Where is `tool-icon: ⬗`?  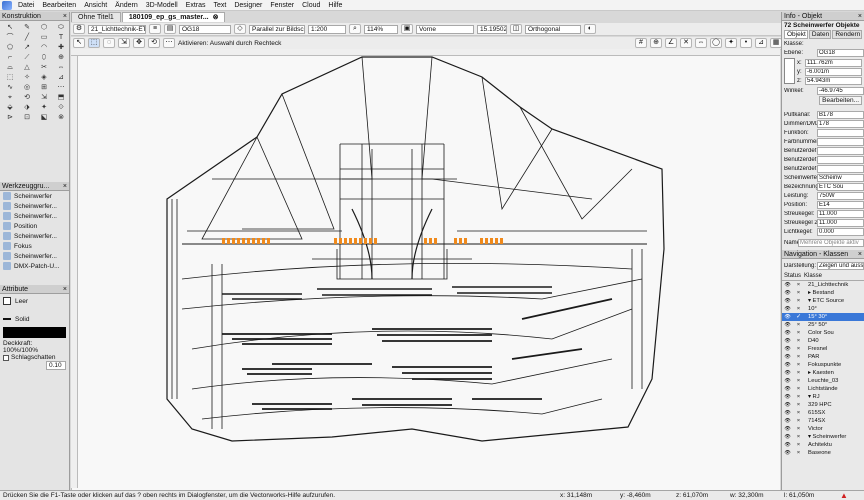 tool-icon: ⬗ is located at coordinates (27, 107).